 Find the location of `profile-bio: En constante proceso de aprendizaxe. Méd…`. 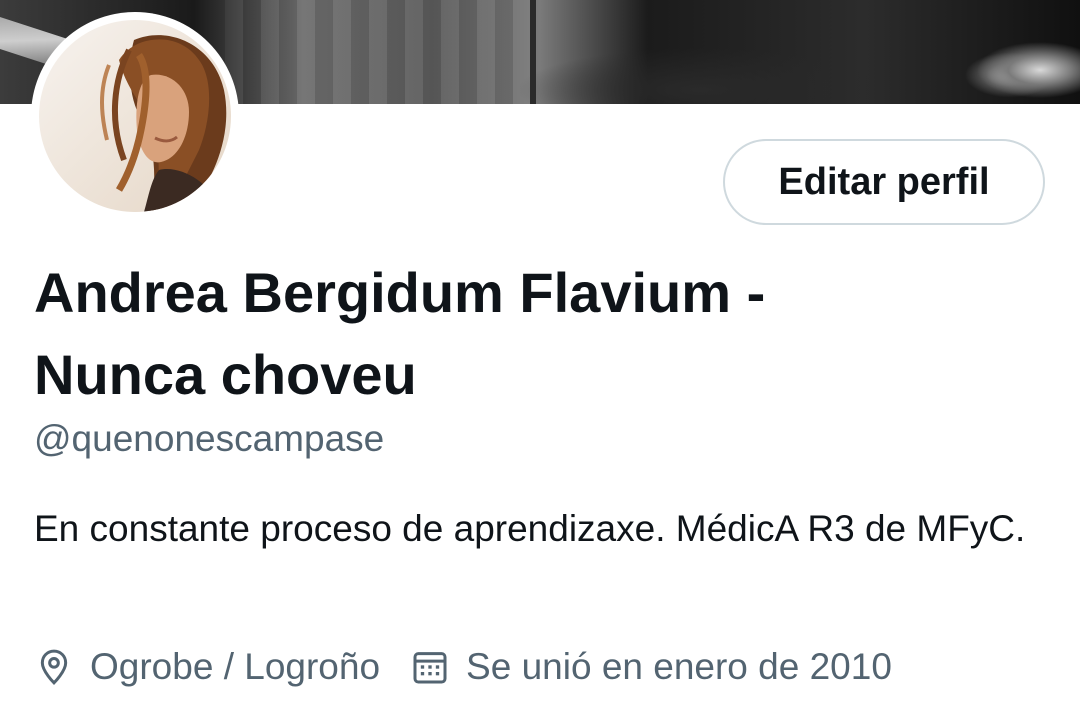

profile-bio: En constante proceso de aprendizaxe. Méd… is located at coordinates (530, 528).